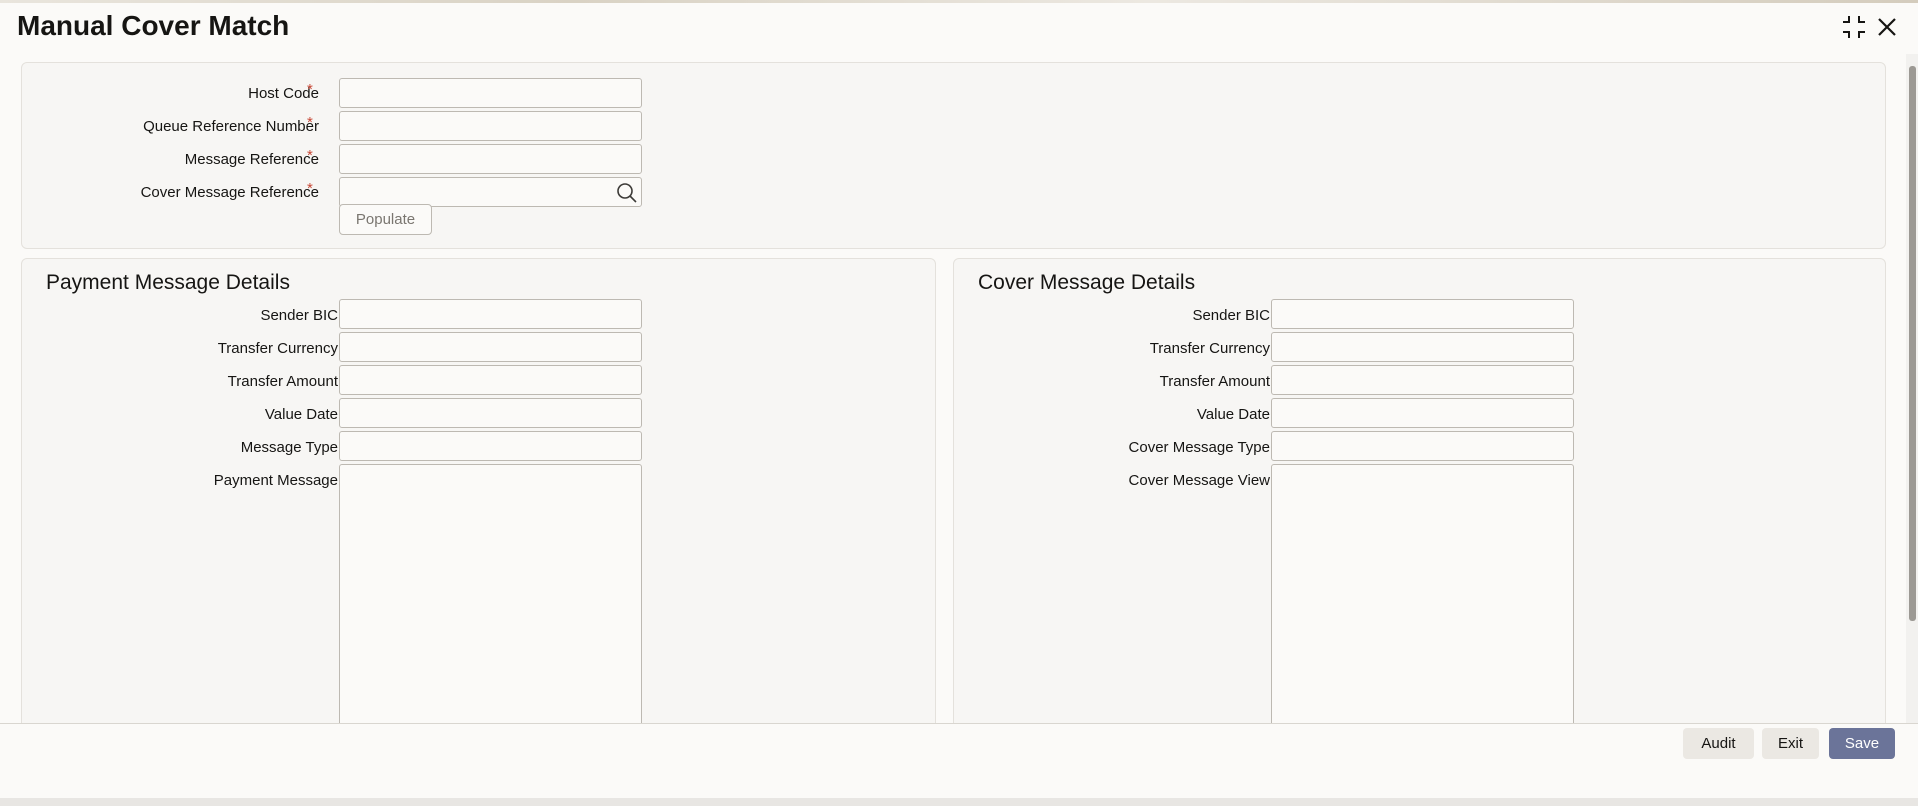 The height and width of the screenshot is (806, 1918). I want to click on queue-reference-input, so click(490, 126).